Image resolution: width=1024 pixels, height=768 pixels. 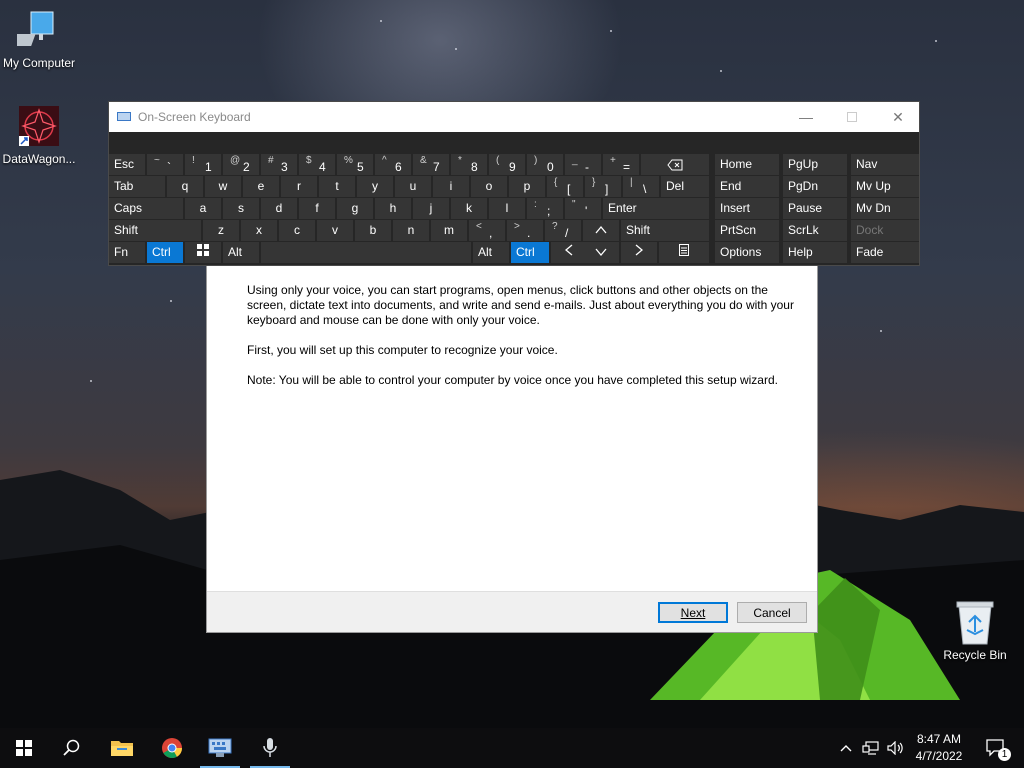 What do you see at coordinates (127, 164) in the screenshot?
I see `key-esc: Esc` at bounding box center [127, 164].